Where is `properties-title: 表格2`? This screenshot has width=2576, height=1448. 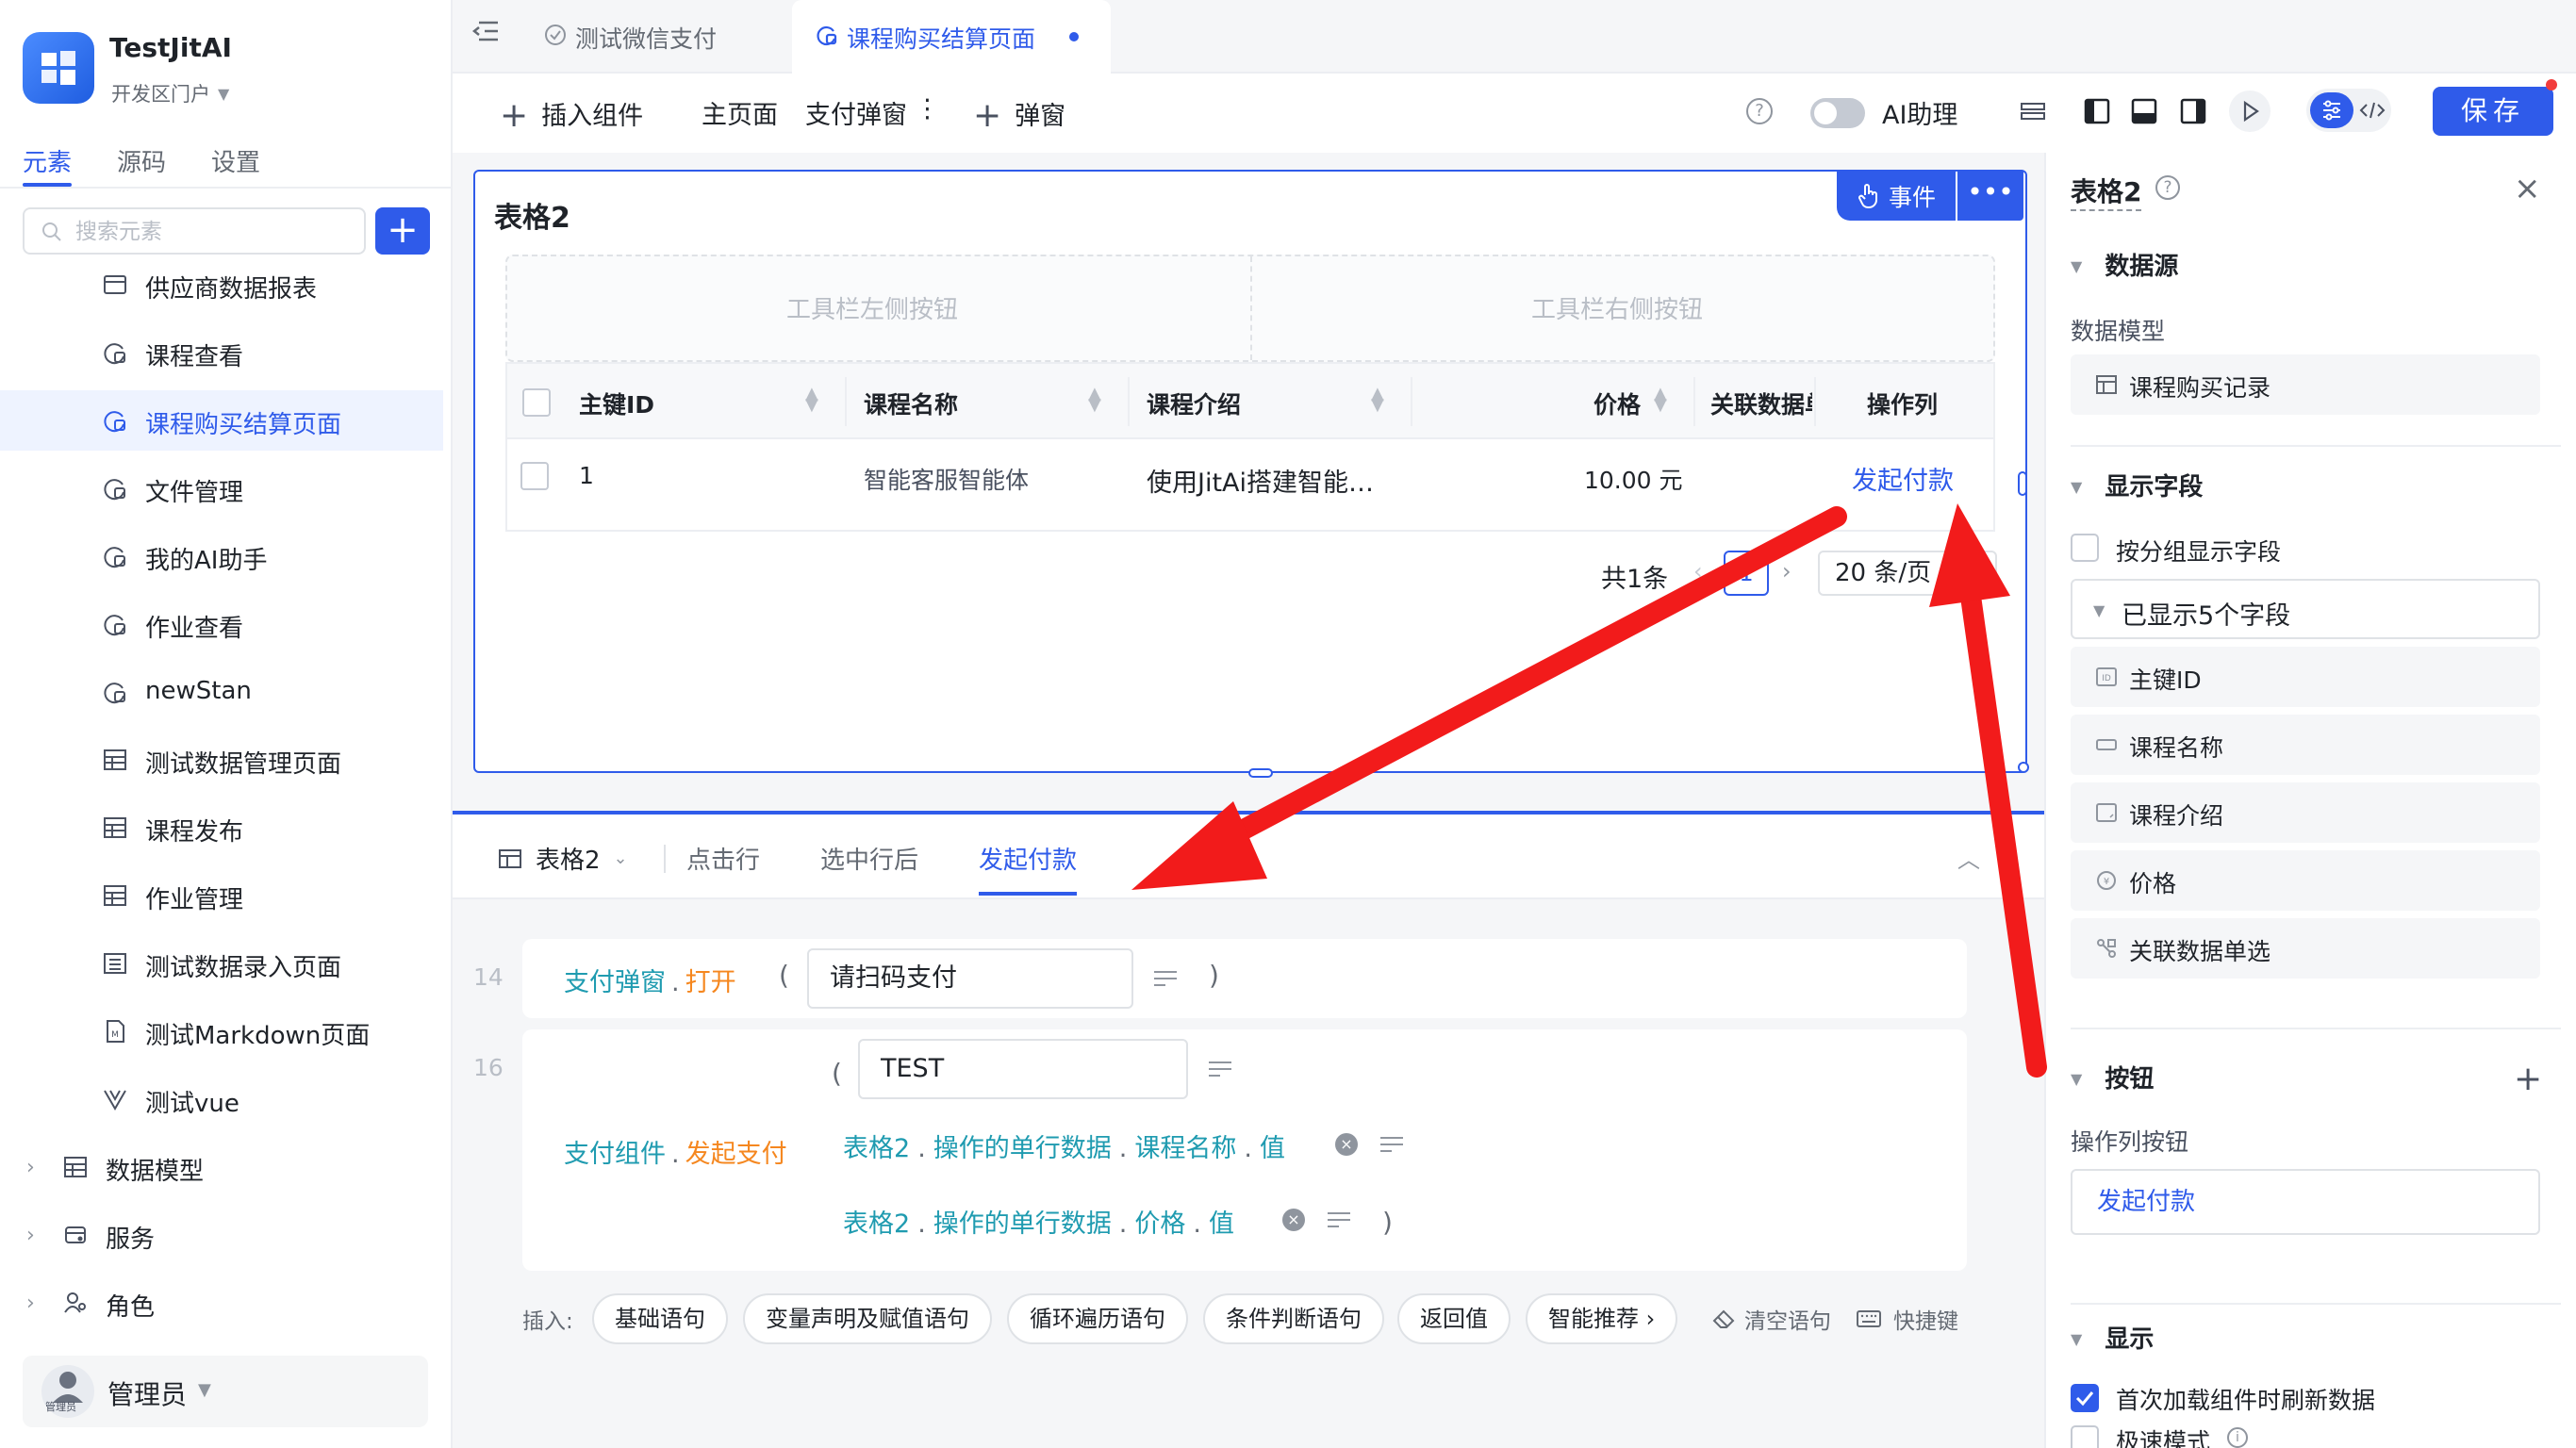 properties-title: 表格2 is located at coordinates (2106, 191).